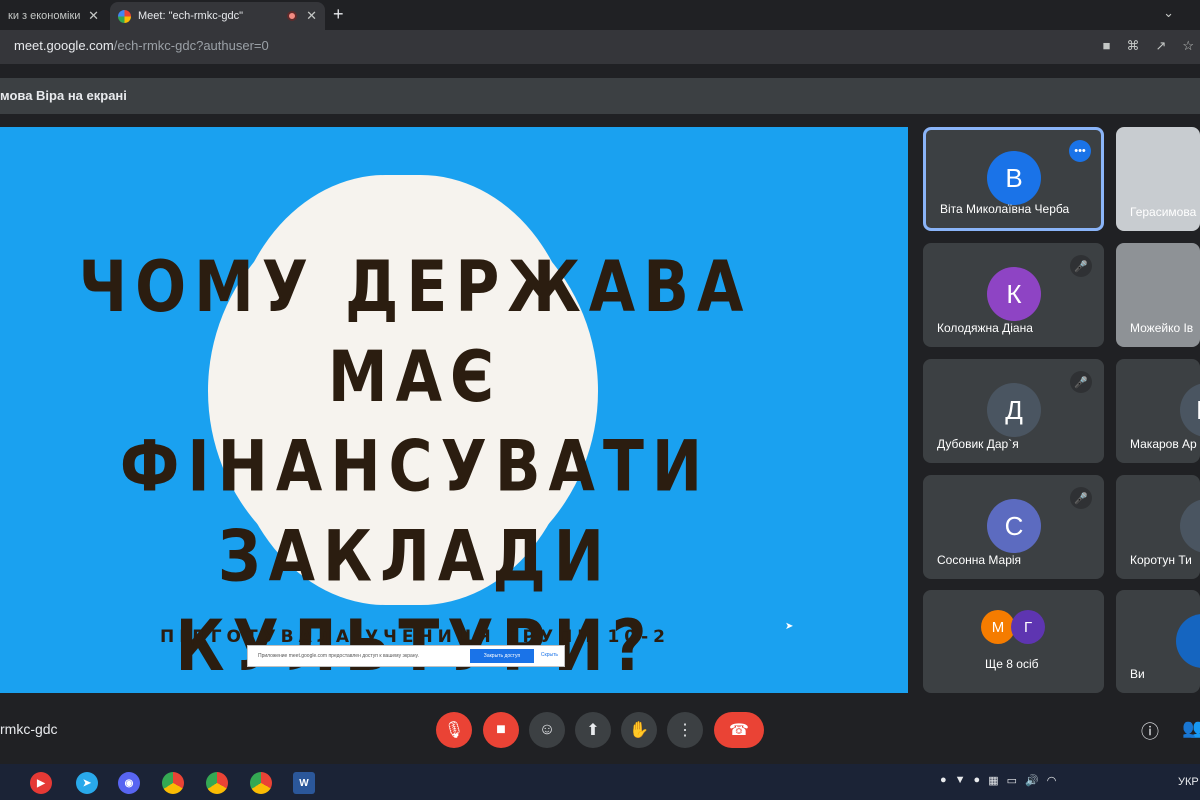 This screenshot has width=1200, height=800. I want to click on slide-title-line: ФІНАНСУВАТИ, so click(415, 467).